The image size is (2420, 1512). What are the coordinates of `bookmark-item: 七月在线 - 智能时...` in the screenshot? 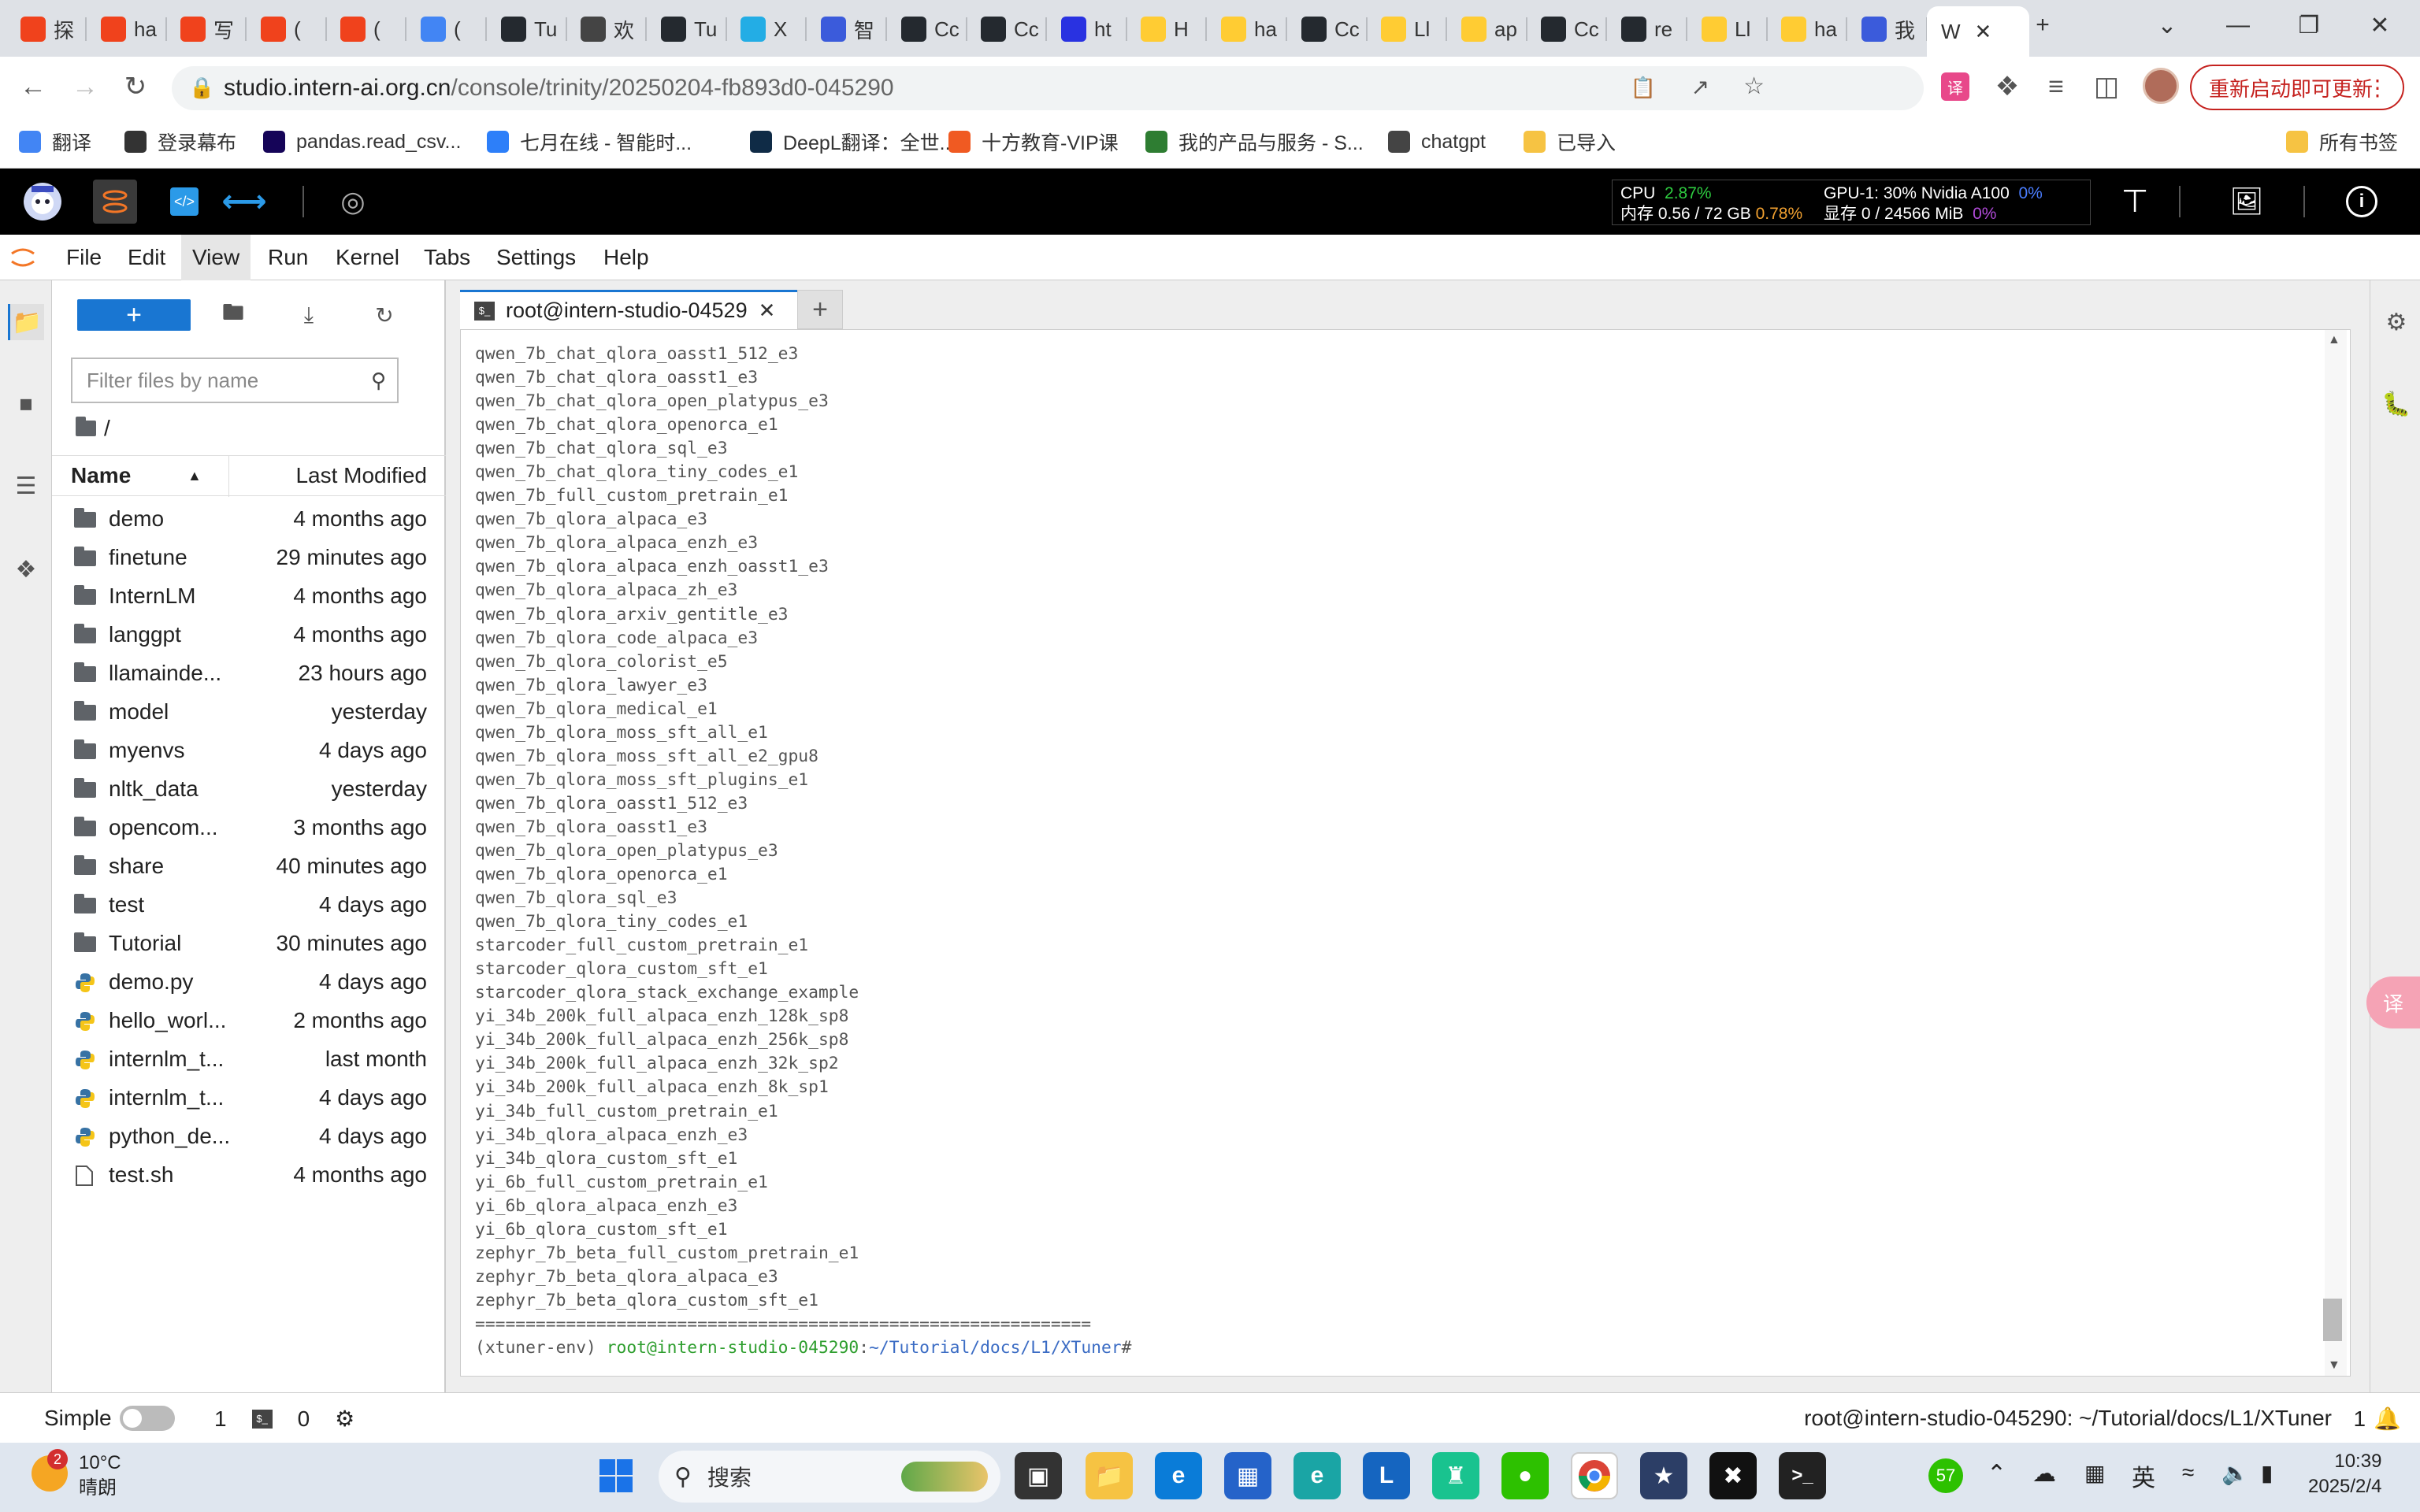 It's located at (589, 142).